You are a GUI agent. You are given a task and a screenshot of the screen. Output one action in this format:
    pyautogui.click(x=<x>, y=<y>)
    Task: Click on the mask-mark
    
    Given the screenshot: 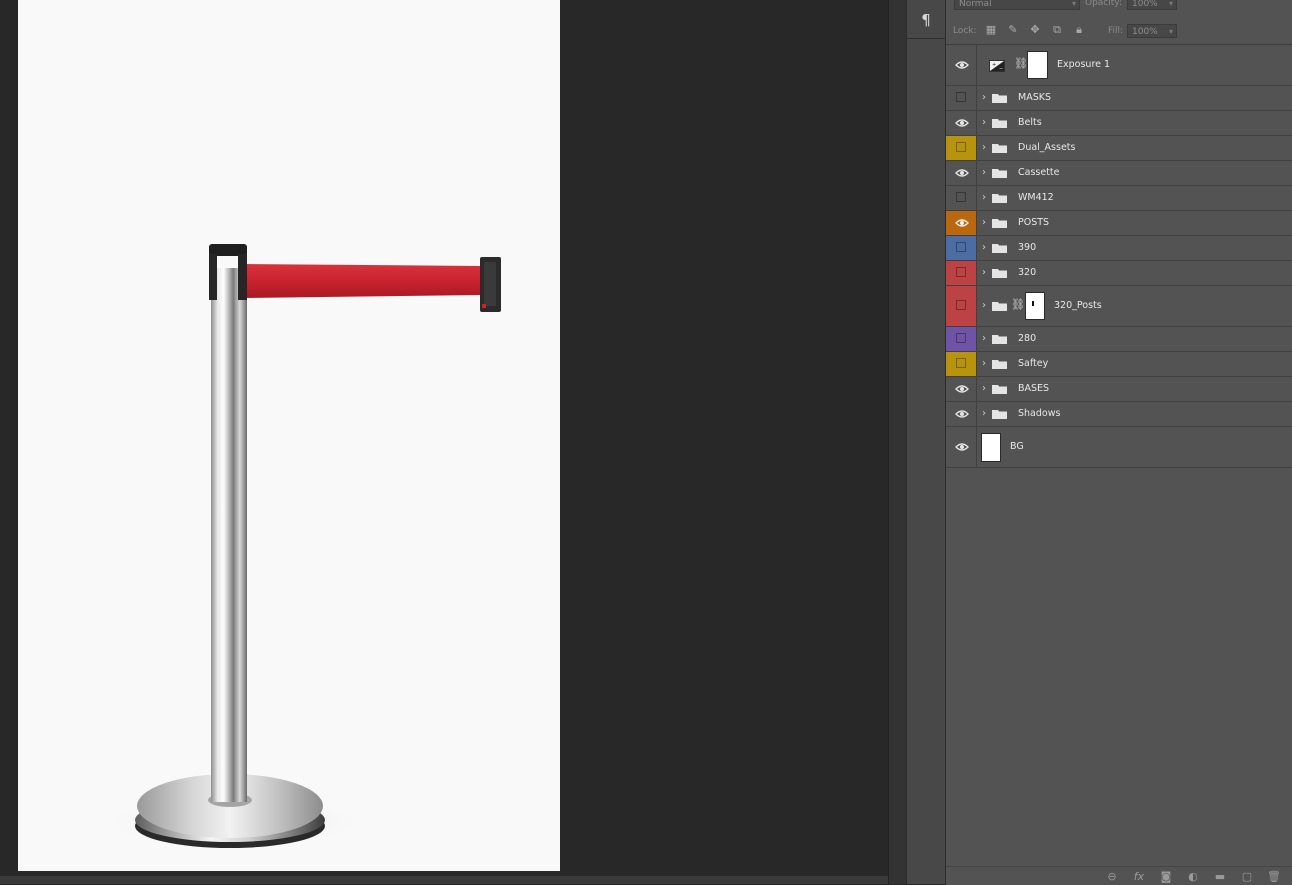 What is the action you would take?
    pyautogui.click(x=1033, y=303)
    